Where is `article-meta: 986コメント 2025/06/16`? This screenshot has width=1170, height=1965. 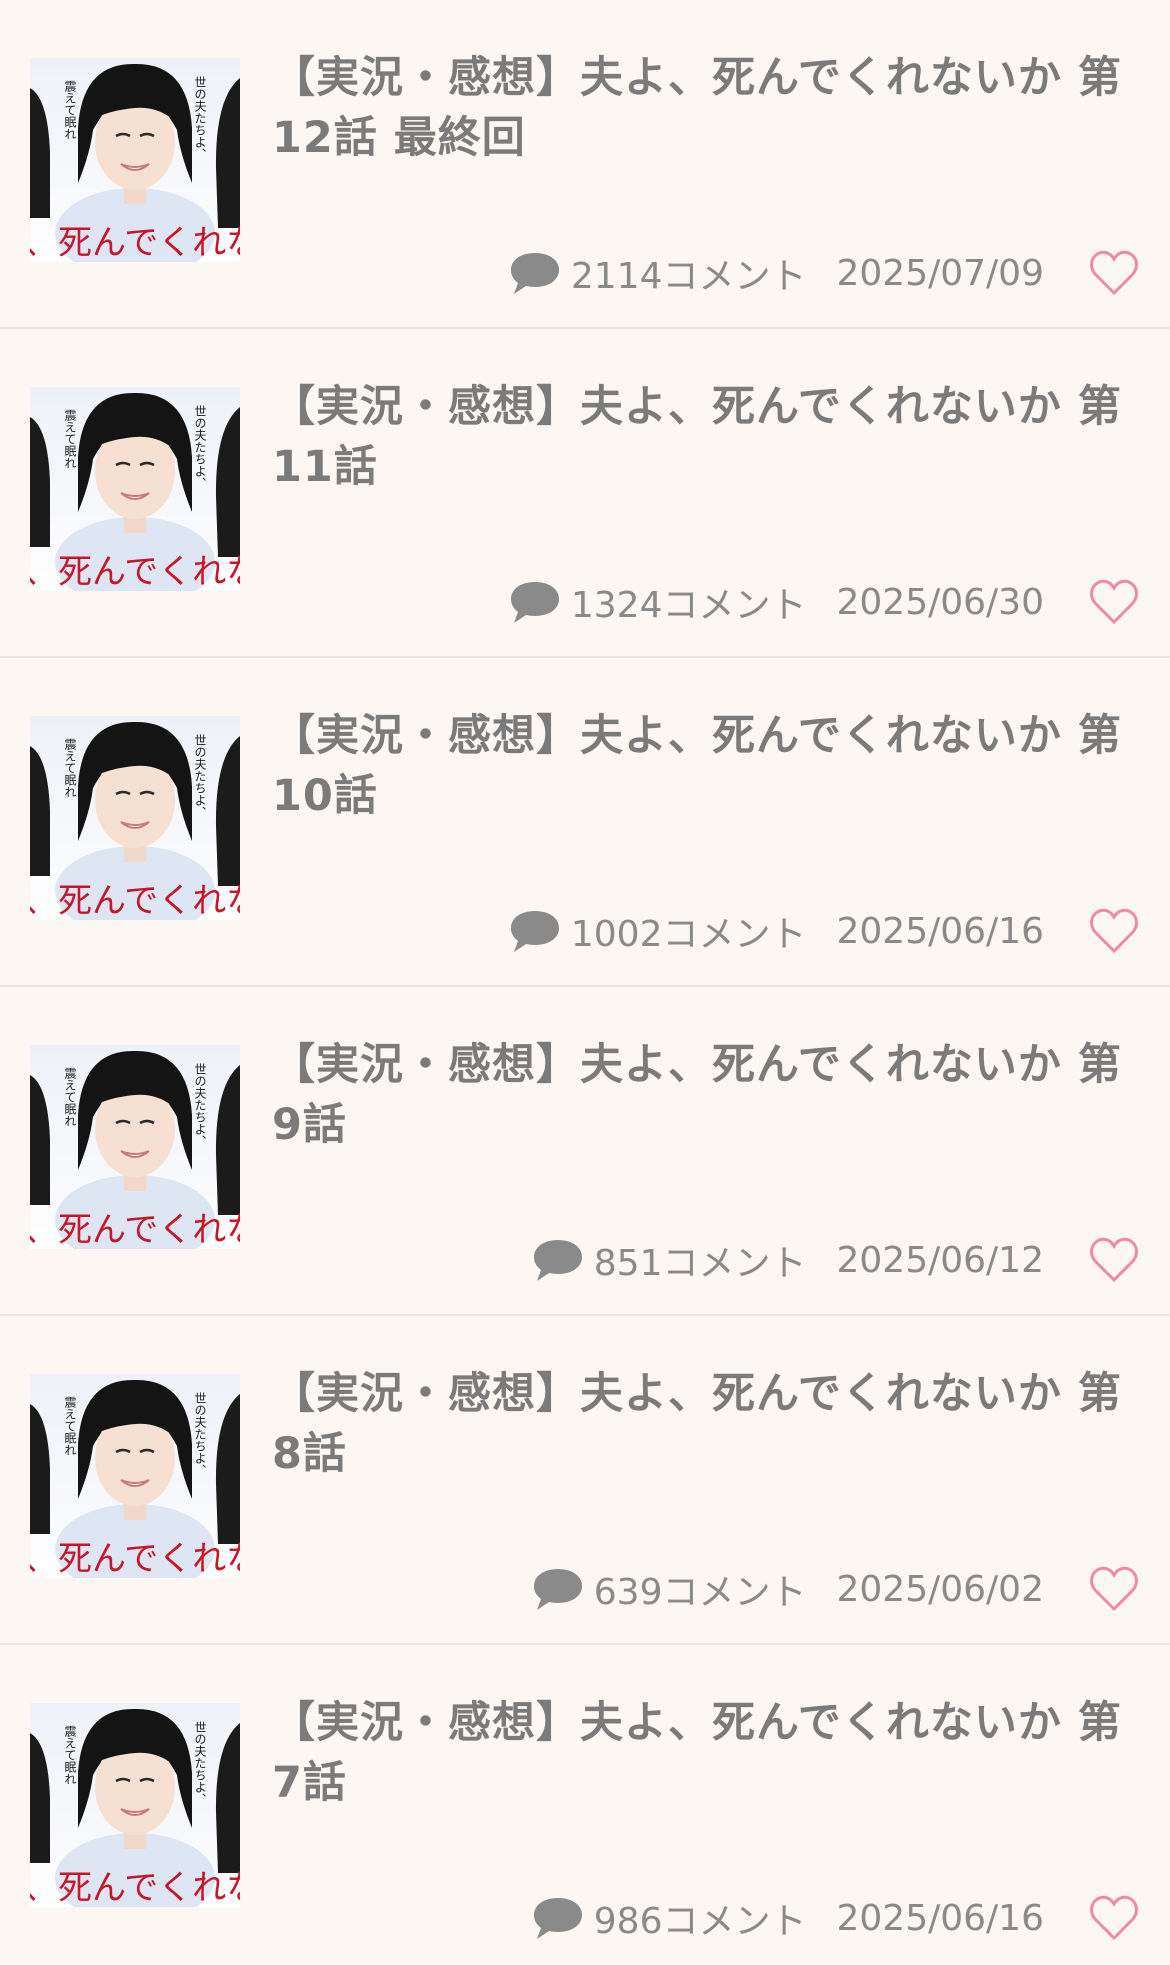 article-meta: 986コメント 2025/06/16 is located at coordinates (836, 1918).